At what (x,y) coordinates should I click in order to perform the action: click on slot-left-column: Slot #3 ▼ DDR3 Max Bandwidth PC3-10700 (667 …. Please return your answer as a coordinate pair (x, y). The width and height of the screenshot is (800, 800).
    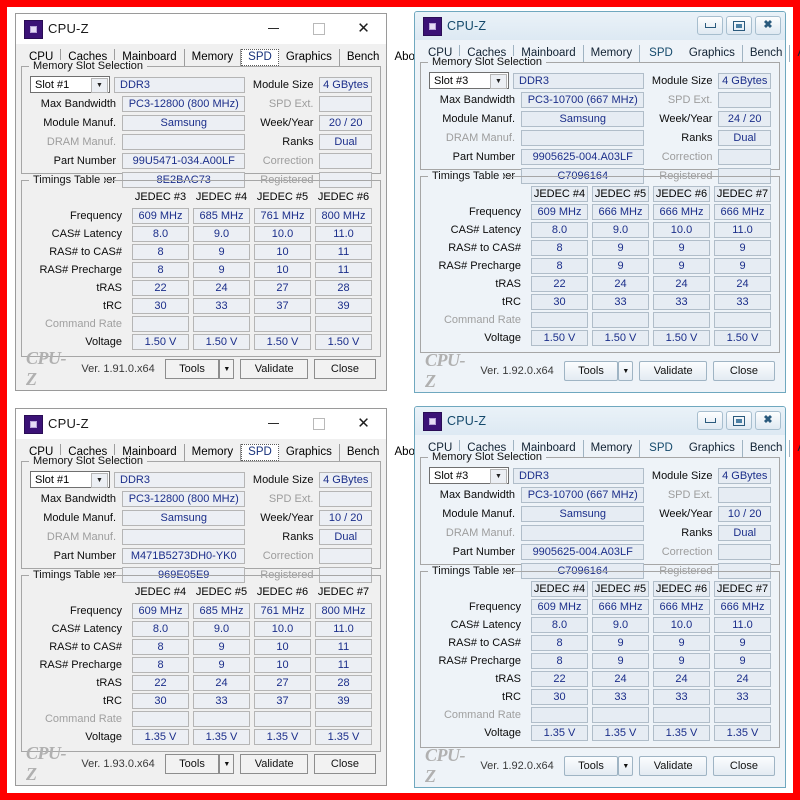
    Looking at the image, I should click on (537, 524).